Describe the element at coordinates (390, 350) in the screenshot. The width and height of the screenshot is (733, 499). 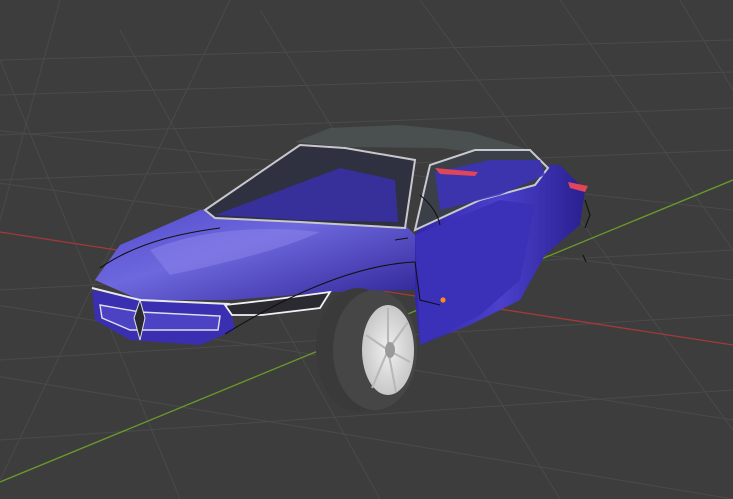
I see `hub` at that location.